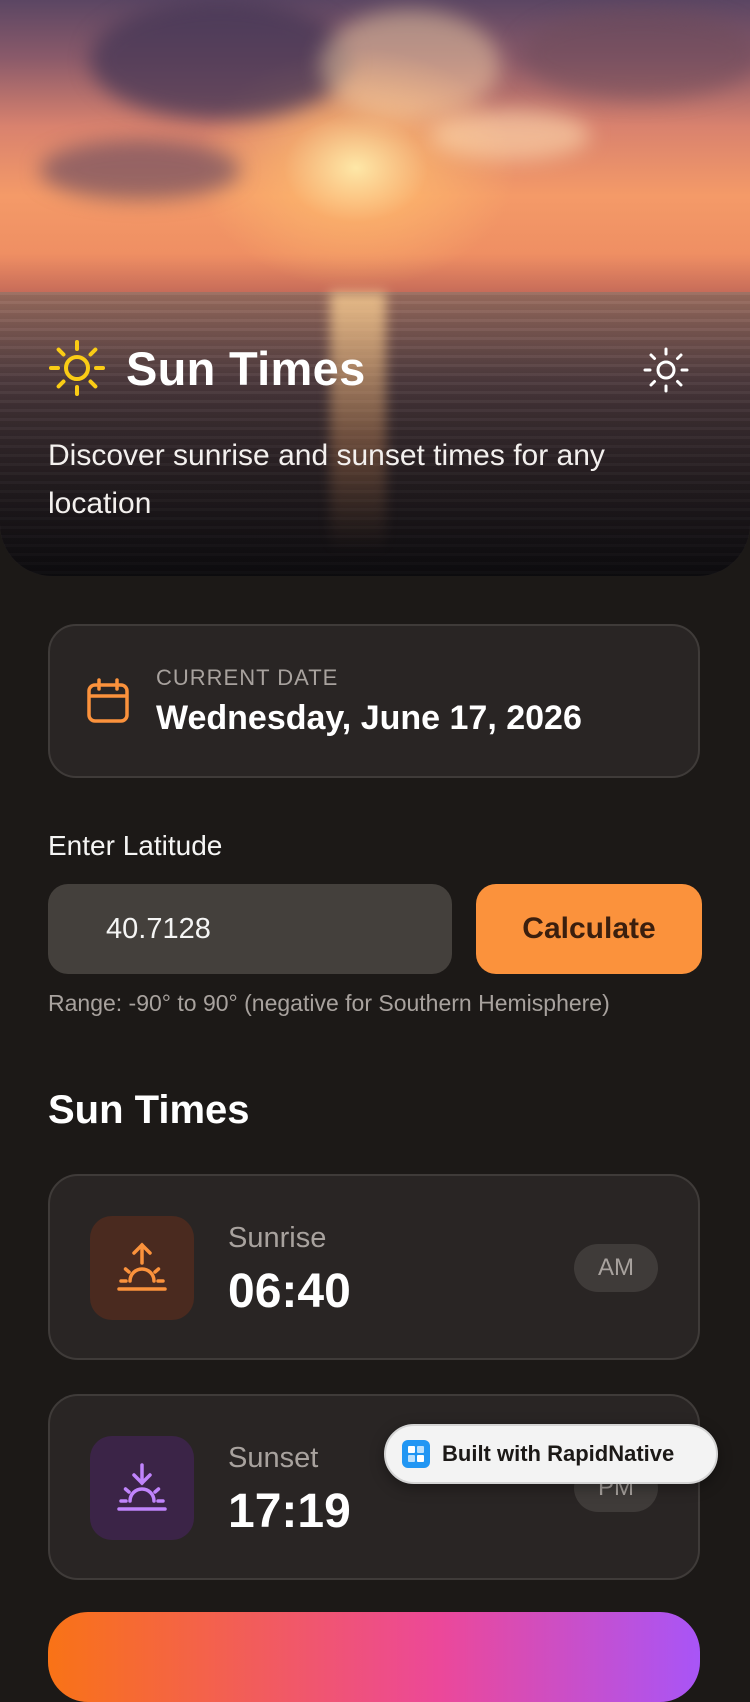 This screenshot has width=750, height=1702. Describe the element at coordinates (416, 1454) in the screenshot. I see `rapidnative-logo-icon` at that location.